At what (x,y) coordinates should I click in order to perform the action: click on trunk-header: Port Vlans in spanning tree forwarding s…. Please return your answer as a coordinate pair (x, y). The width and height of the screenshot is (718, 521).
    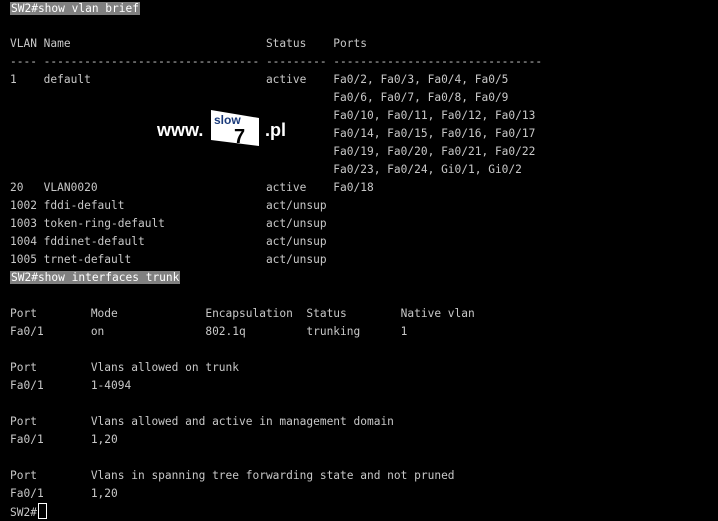
    Looking at the image, I should click on (232, 475).